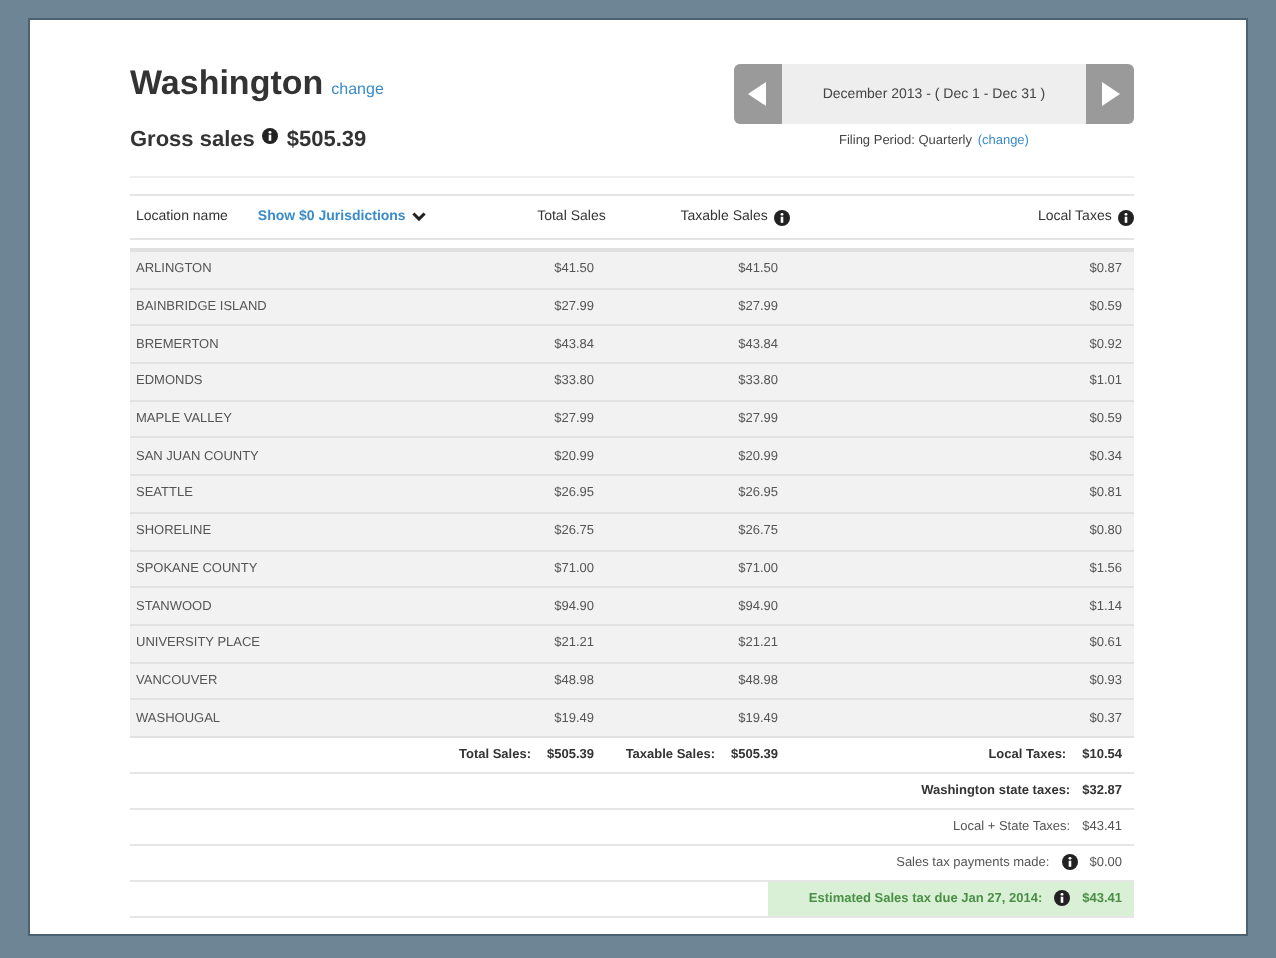 This screenshot has width=1276, height=958. What do you see at coordinates (227, 83) in the screenshot?
I see `state-title: Washington` at bounding box center [227, 83].